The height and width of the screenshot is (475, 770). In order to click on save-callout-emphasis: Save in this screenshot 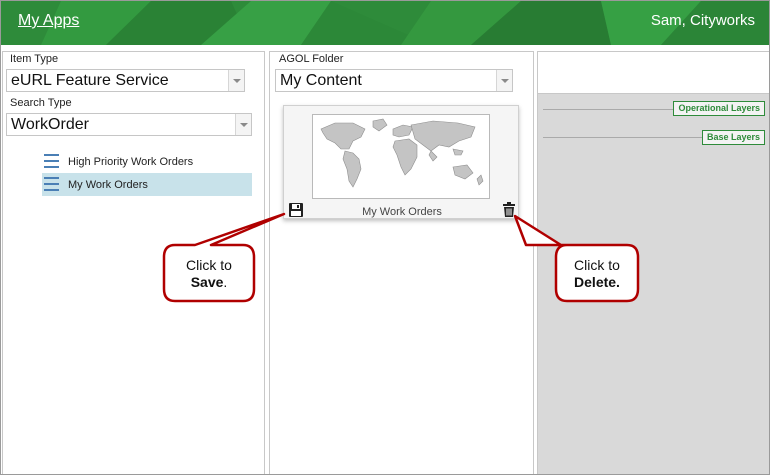, I will do `click(207, 282)`.